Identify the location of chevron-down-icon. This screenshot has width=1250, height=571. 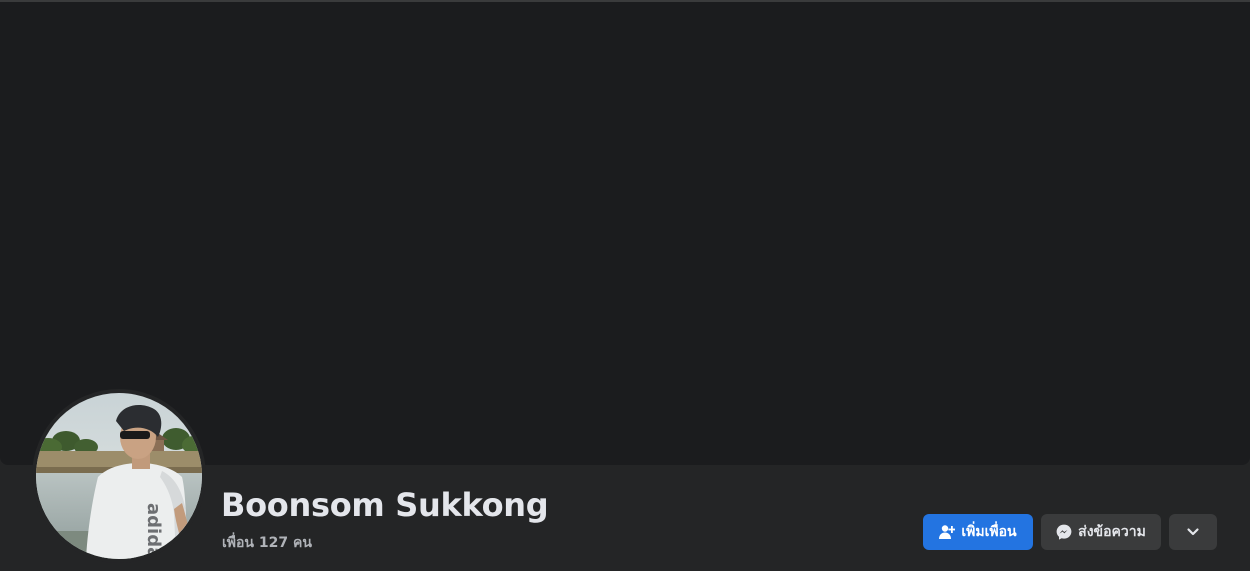
(1193, 532).